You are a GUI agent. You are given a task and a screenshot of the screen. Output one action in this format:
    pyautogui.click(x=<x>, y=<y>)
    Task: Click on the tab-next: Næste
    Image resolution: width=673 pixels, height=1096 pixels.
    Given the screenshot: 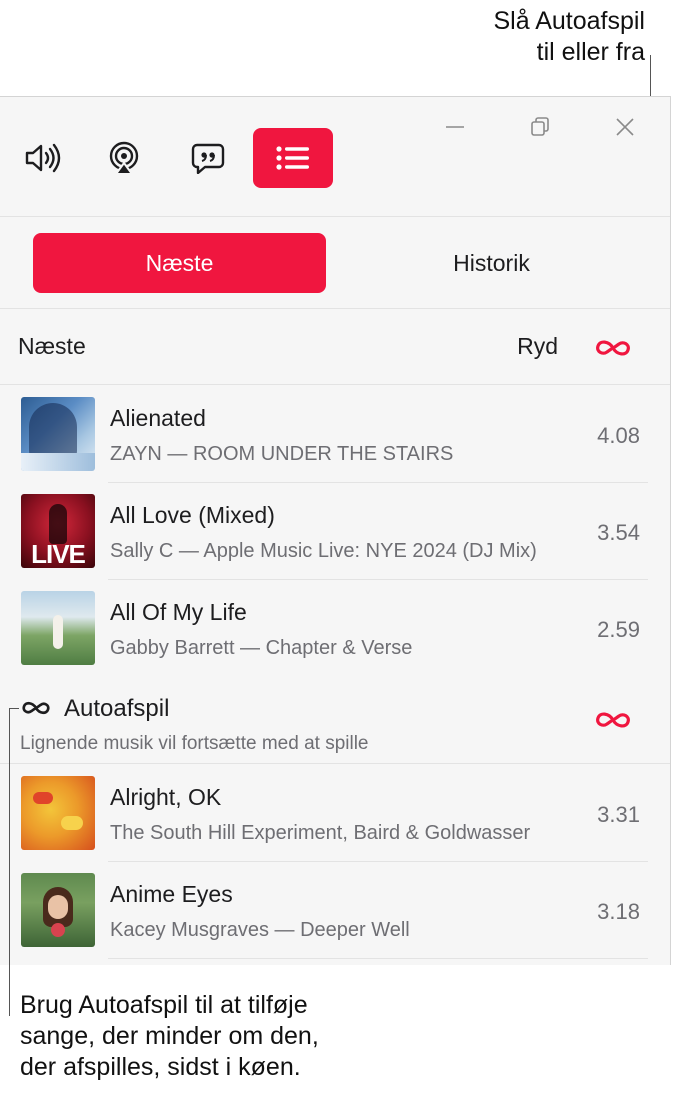 What is the action you would take?
    pyautogui.click(x=179, y=263)
    